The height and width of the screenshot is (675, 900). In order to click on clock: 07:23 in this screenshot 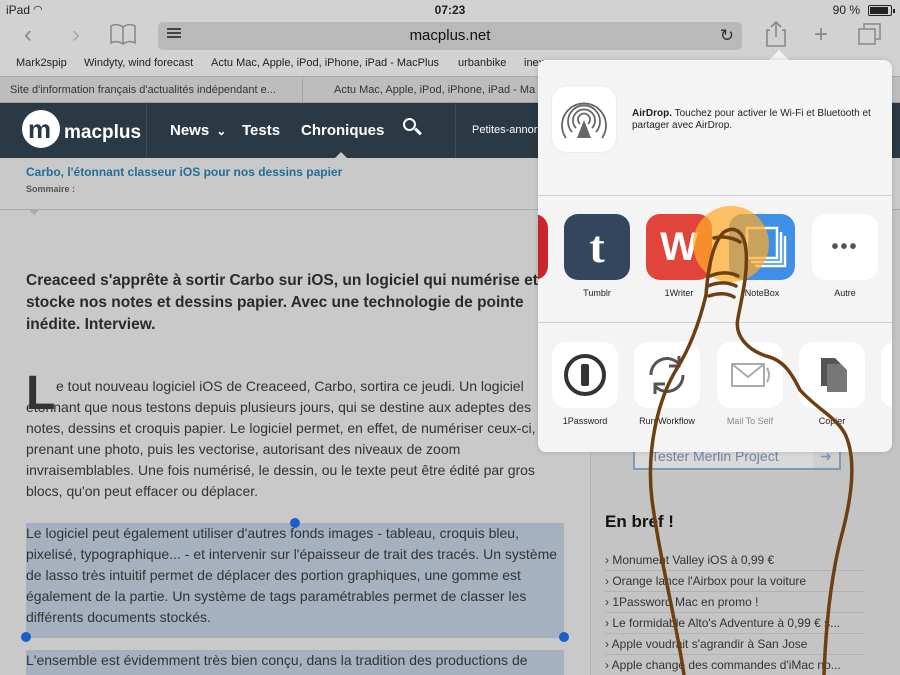, I will do `click(450, 10)`.